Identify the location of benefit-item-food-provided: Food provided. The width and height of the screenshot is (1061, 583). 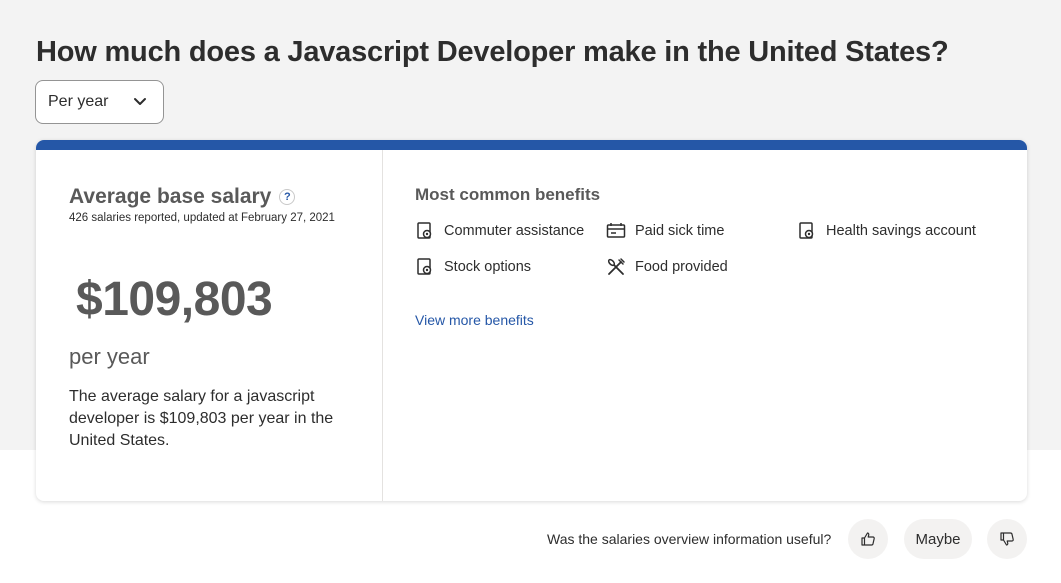
(667, 267).